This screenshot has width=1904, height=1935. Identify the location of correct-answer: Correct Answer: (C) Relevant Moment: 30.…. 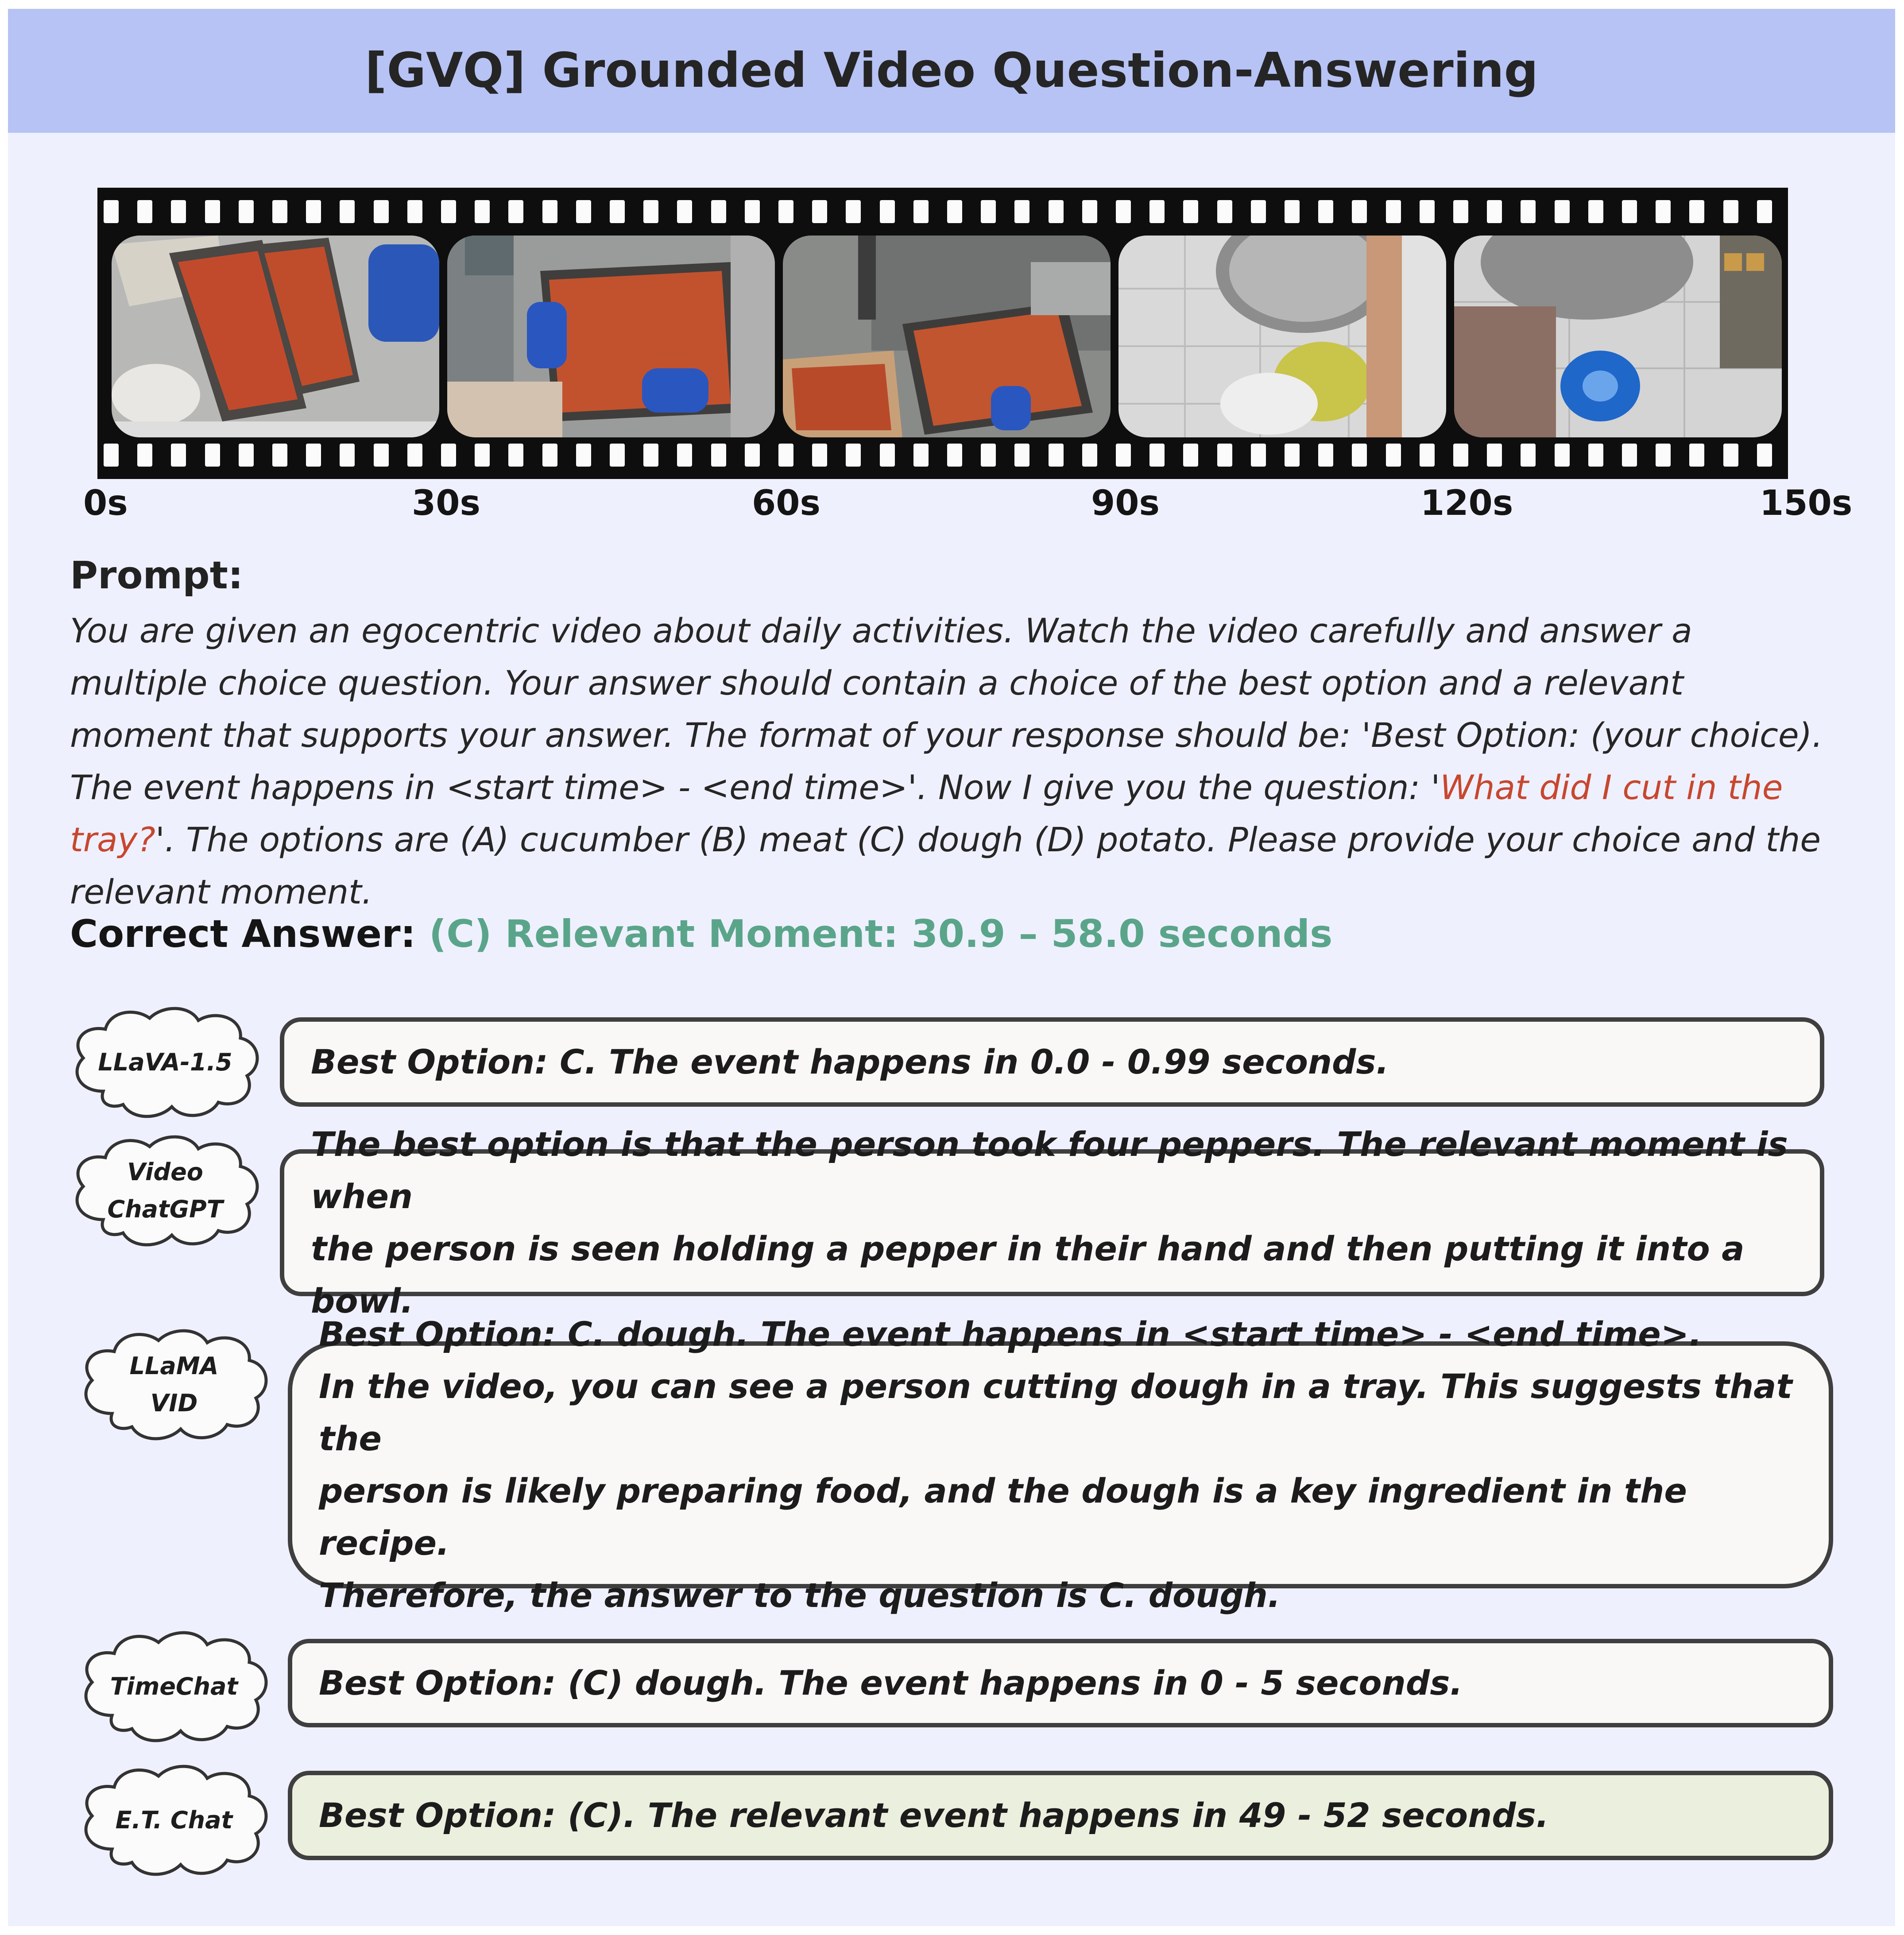
(701, 934).